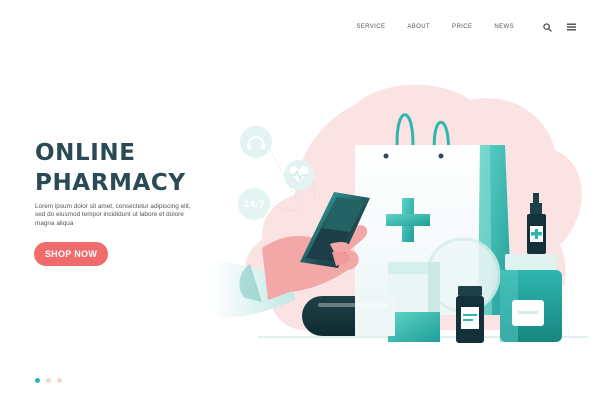 This screenshot has height=408, width=612. What do you see at coordinates (571, 27) in the screenshot?
I see `hamburger-menu-icon` at bounding box center [571, 27].